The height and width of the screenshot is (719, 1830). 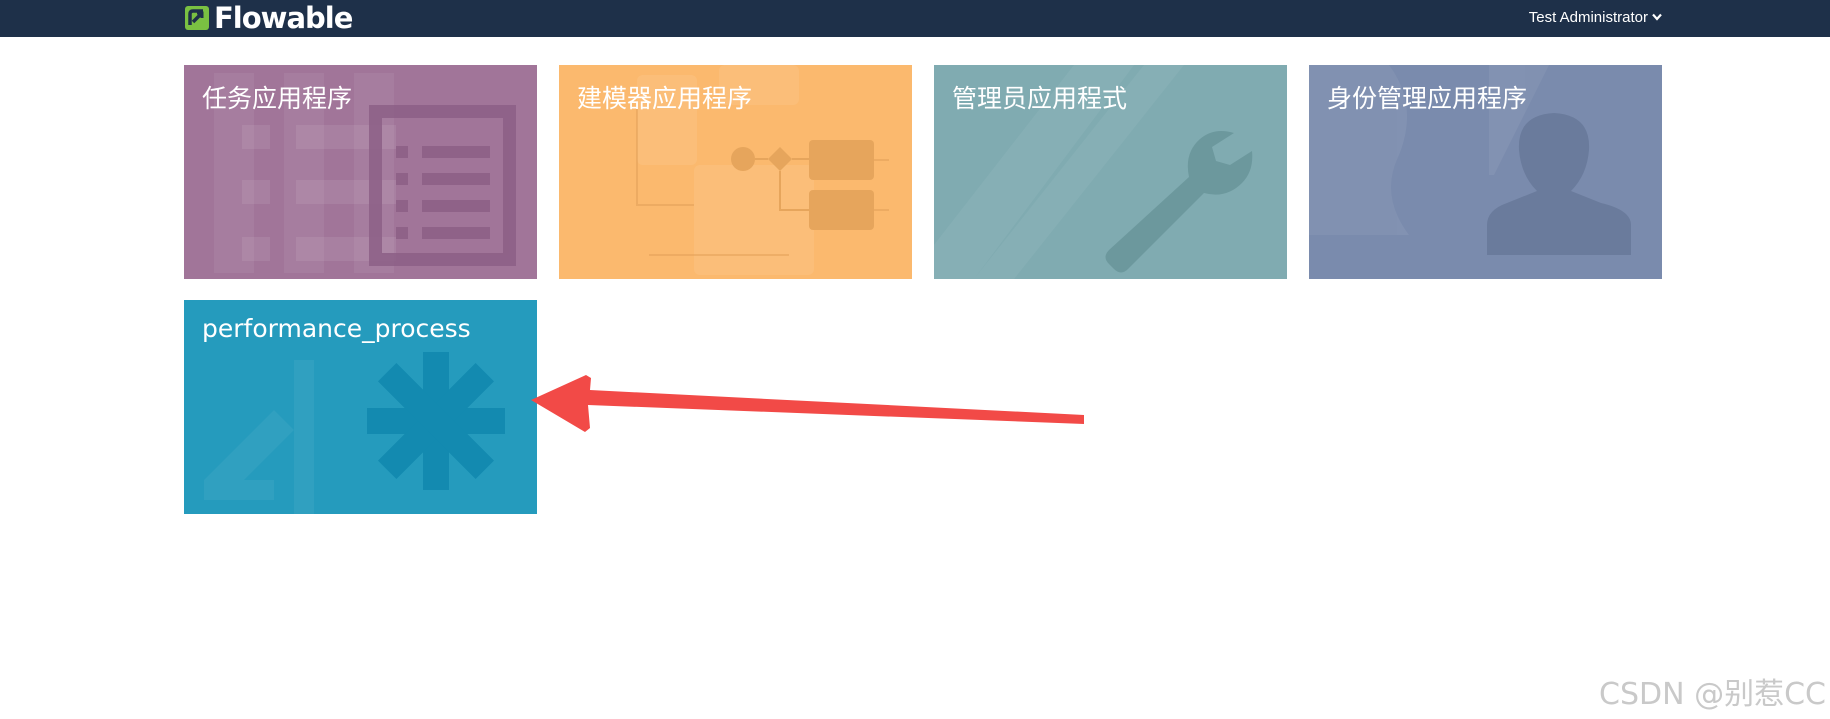 I want to click on app-tile-label: 任务应用程序, so click(x=277, y=98).